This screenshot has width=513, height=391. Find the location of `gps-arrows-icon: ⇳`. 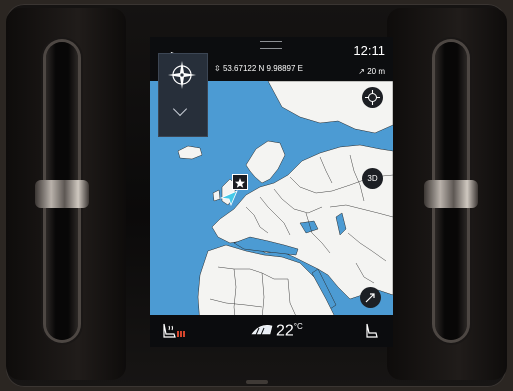

gps-arrows-icon: ⇳ is located at coordinates (217, 68).